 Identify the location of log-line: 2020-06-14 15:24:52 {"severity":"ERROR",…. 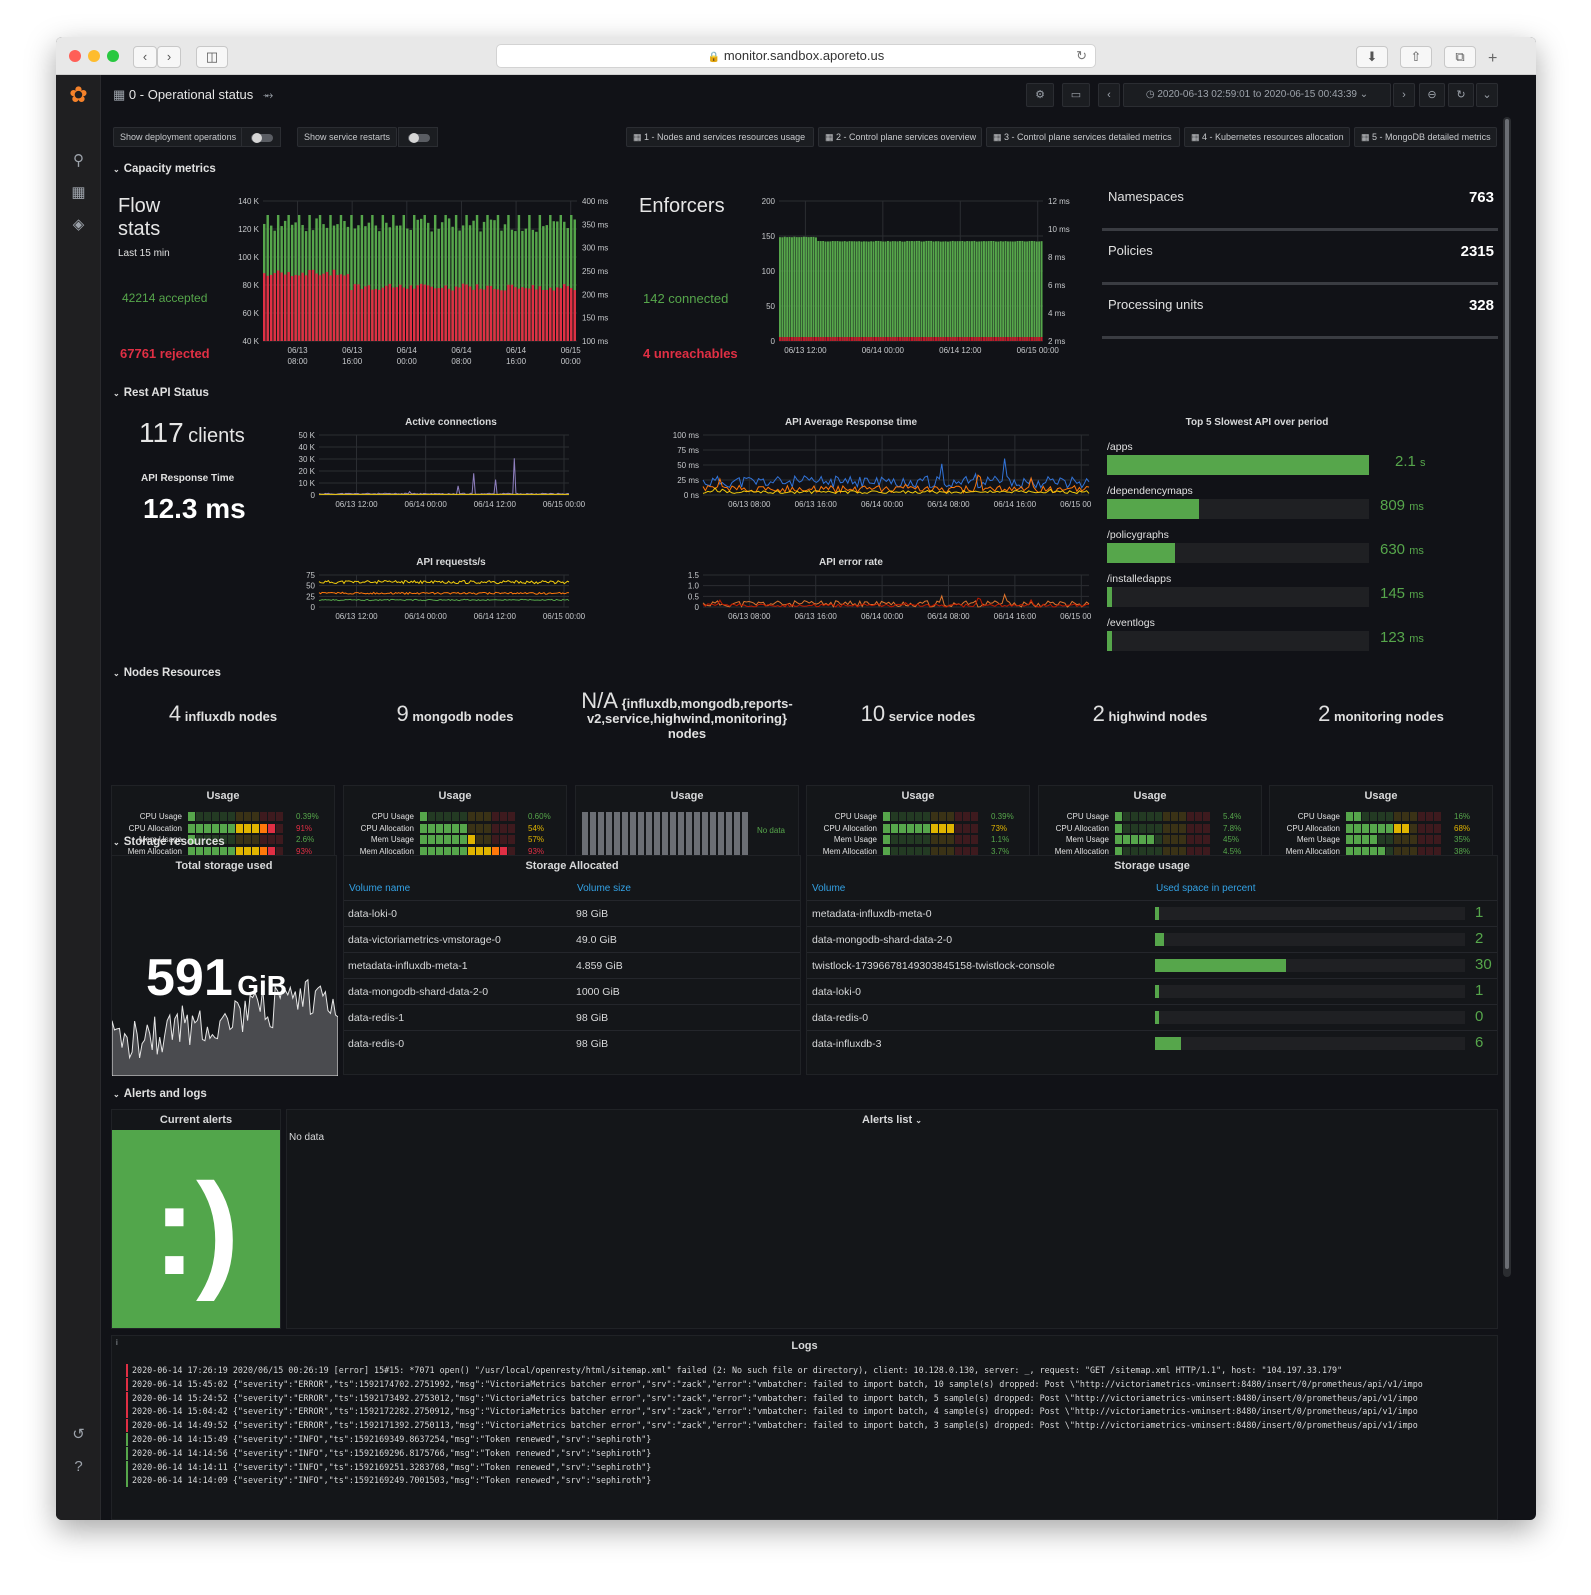
(772, 1398).